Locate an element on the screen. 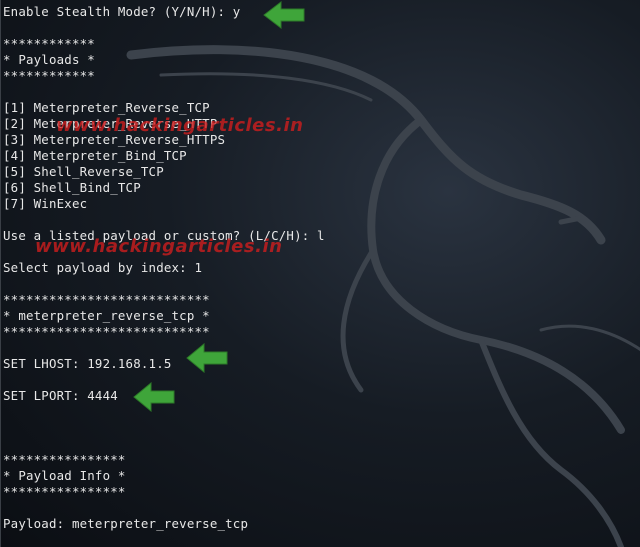 The image size is (640, 547). terminal-line: Enable Stealth Mode? (Y/N/H): y is located at coordinates (122, 11).